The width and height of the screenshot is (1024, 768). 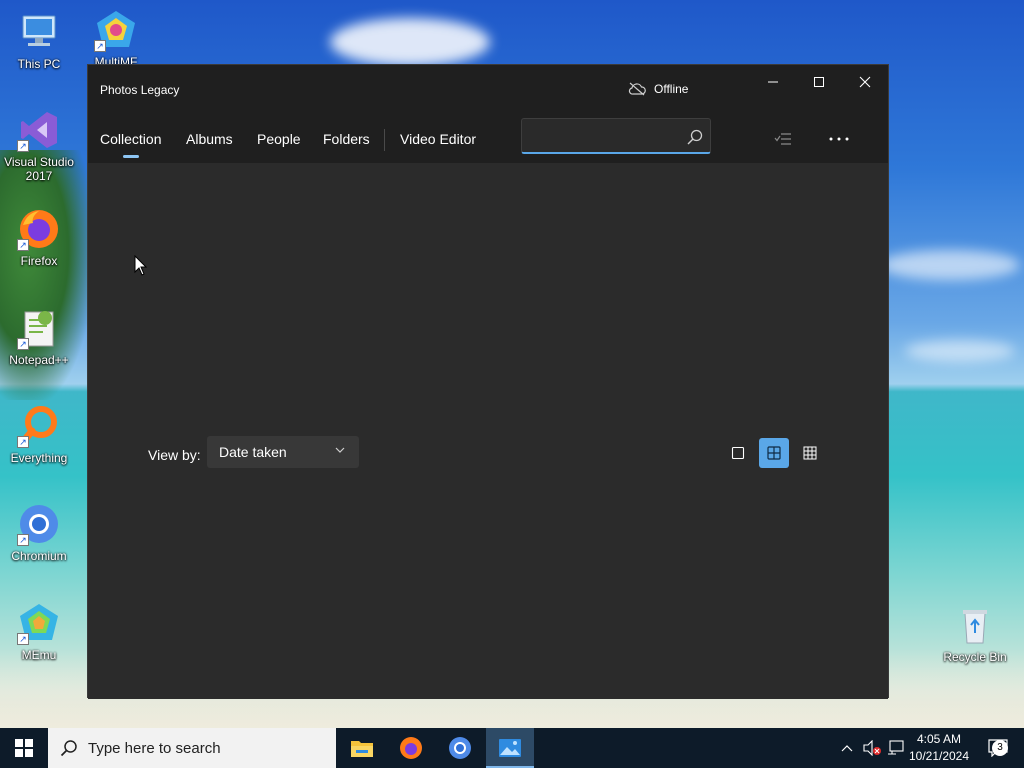 I want to click on notepadpp-icon: ↗, so click(x=39, y=328).